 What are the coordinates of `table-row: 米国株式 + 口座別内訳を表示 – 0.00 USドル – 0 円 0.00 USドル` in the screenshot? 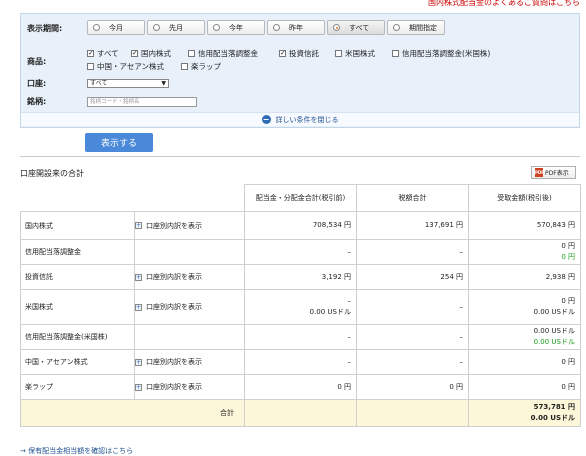 It's located at (300, 307).